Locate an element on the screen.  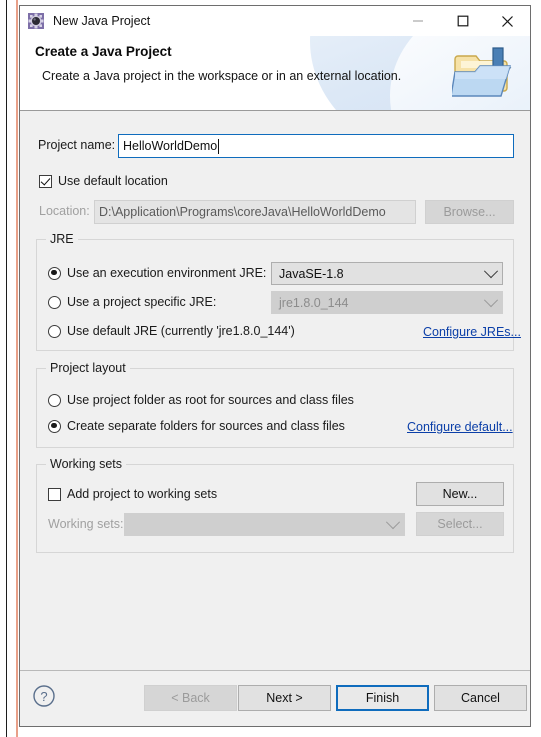
close-icon is located at coordinates (507, 21).